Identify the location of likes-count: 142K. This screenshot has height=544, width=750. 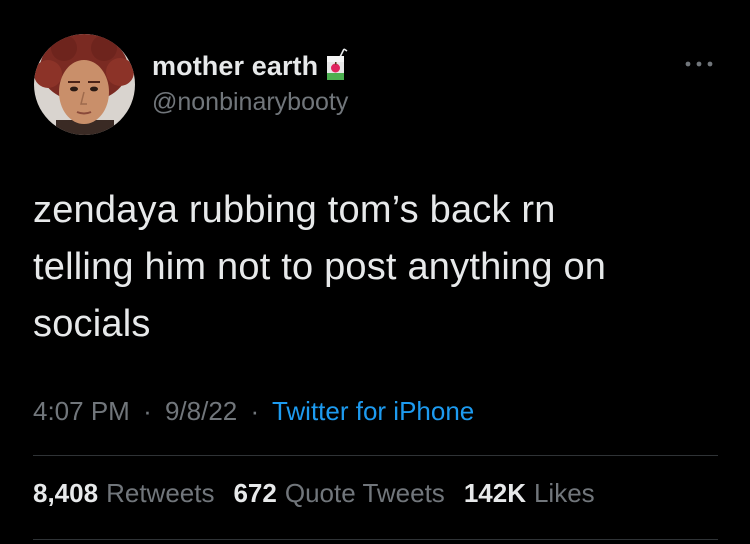
(494, 493).